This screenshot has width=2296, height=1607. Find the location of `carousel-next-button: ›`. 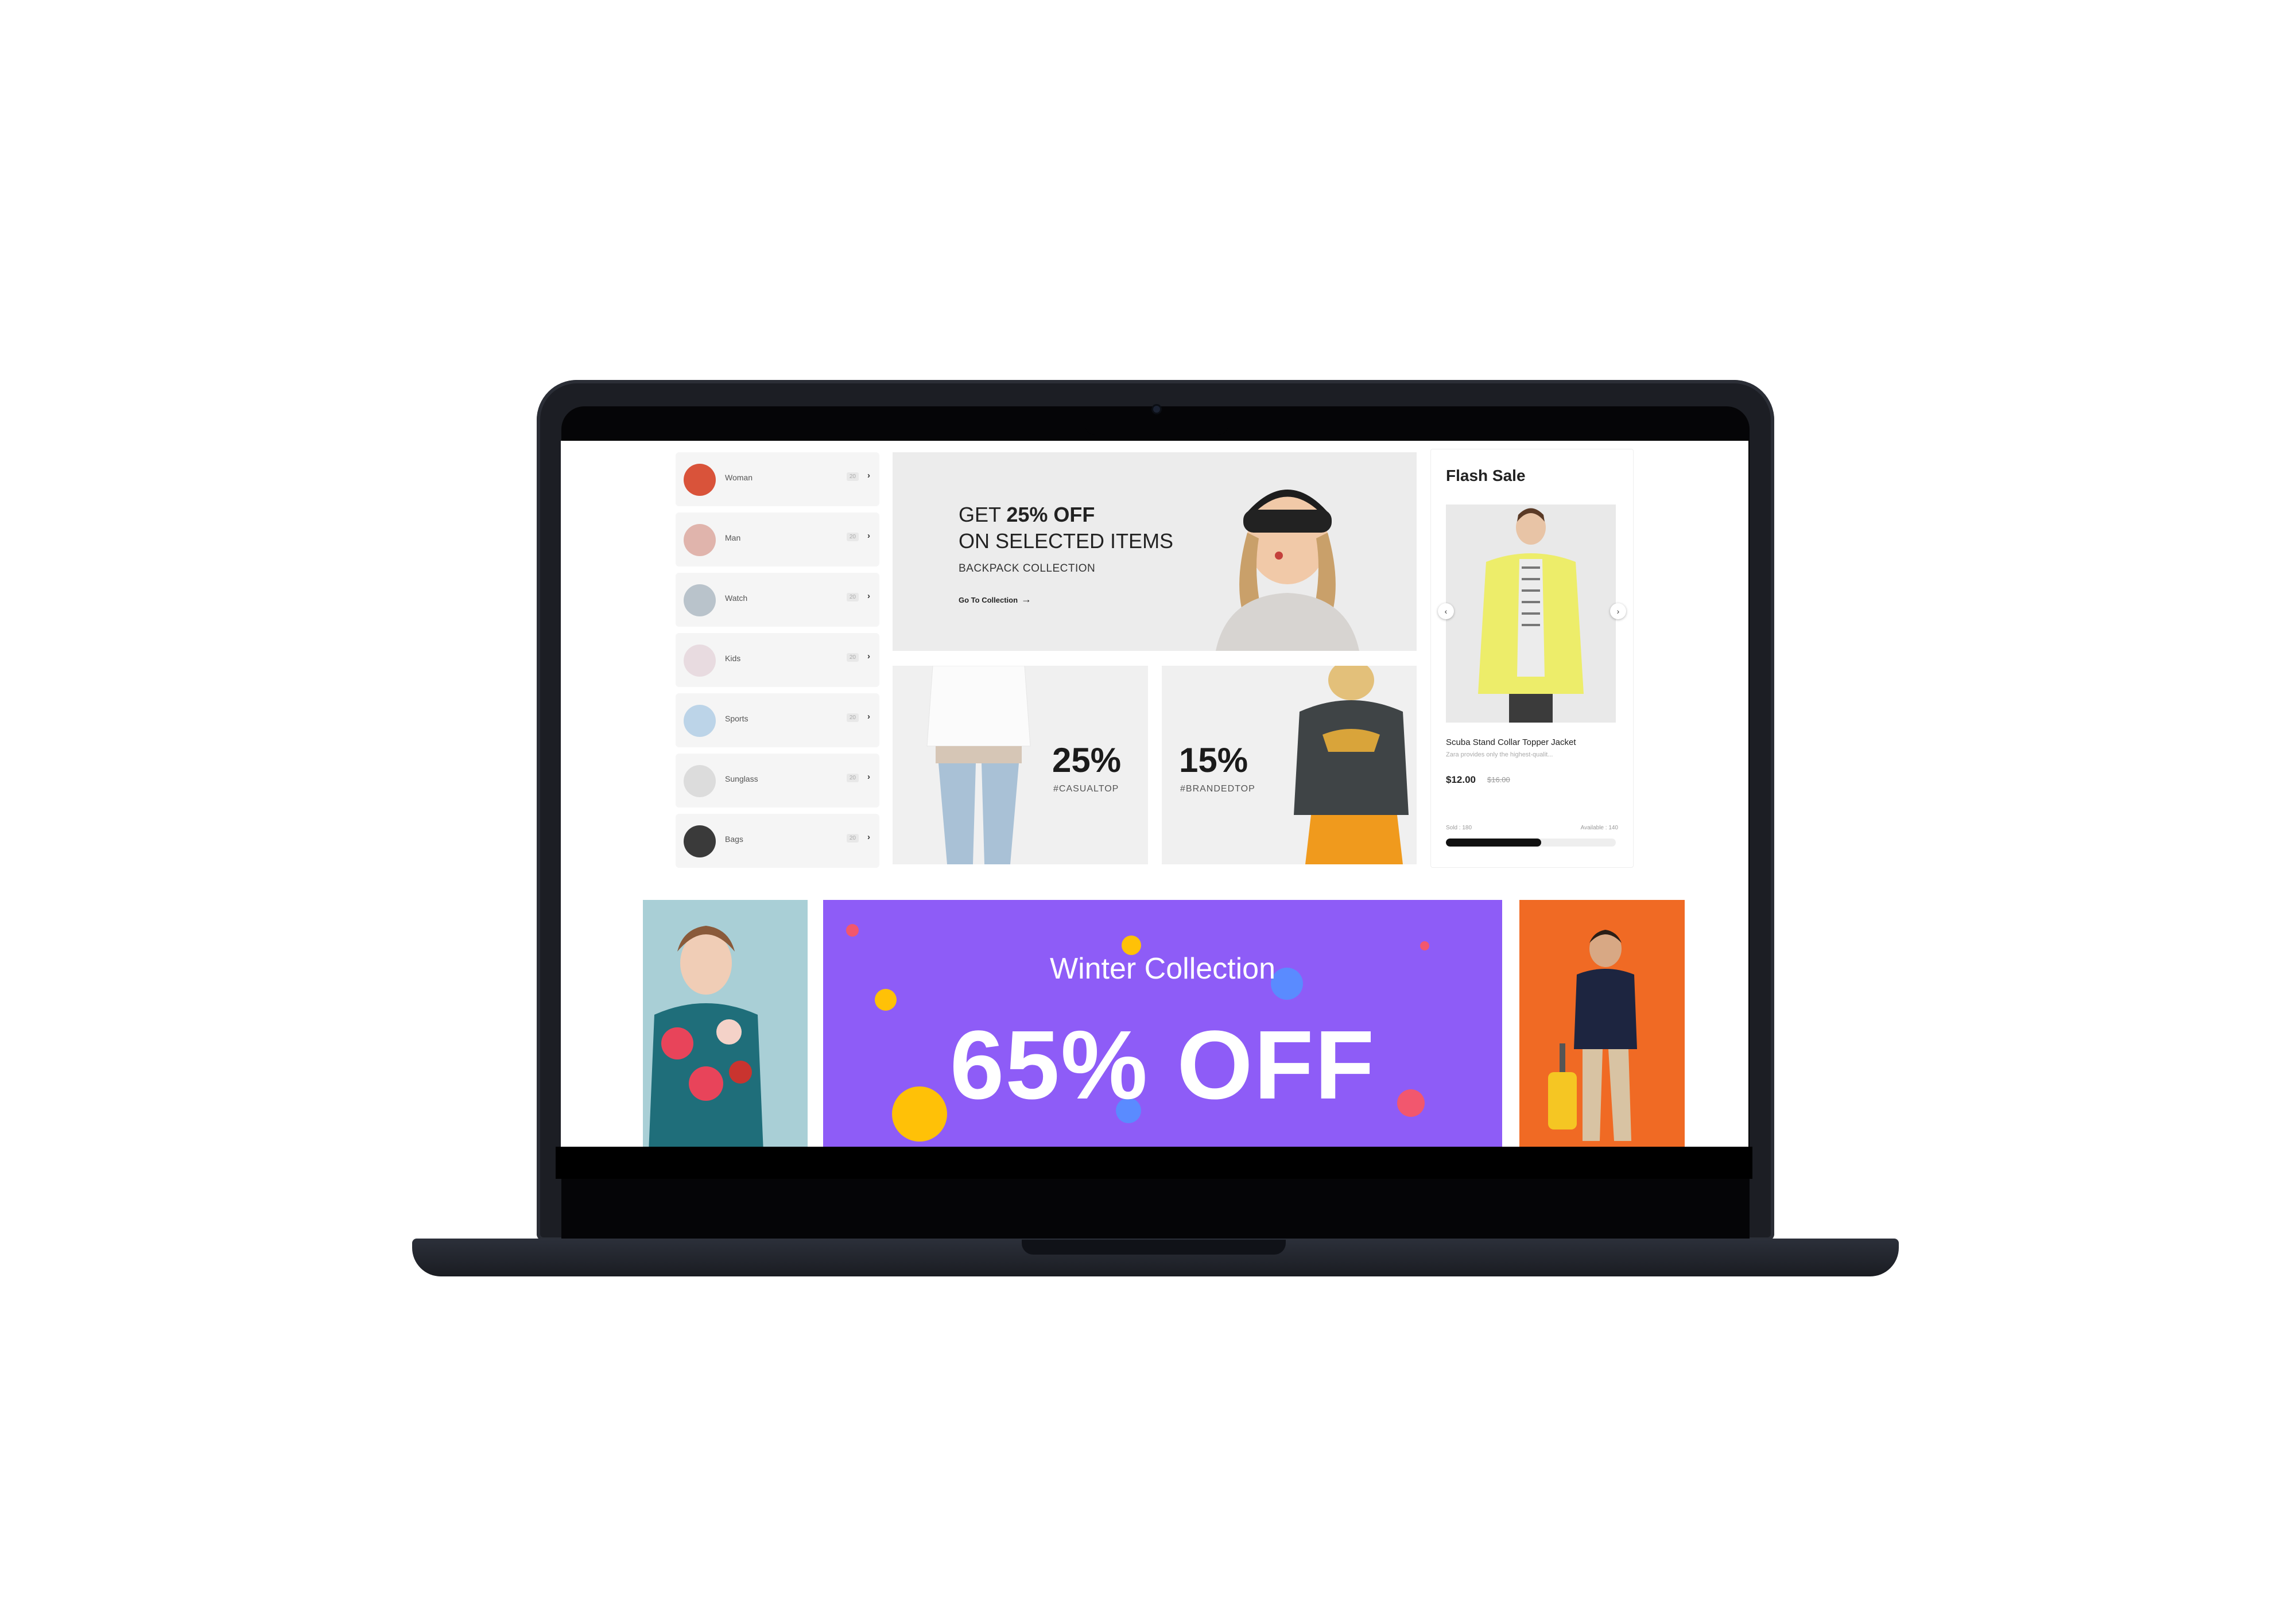

carousel-next-button: › is located at coordinates (1618, 611).